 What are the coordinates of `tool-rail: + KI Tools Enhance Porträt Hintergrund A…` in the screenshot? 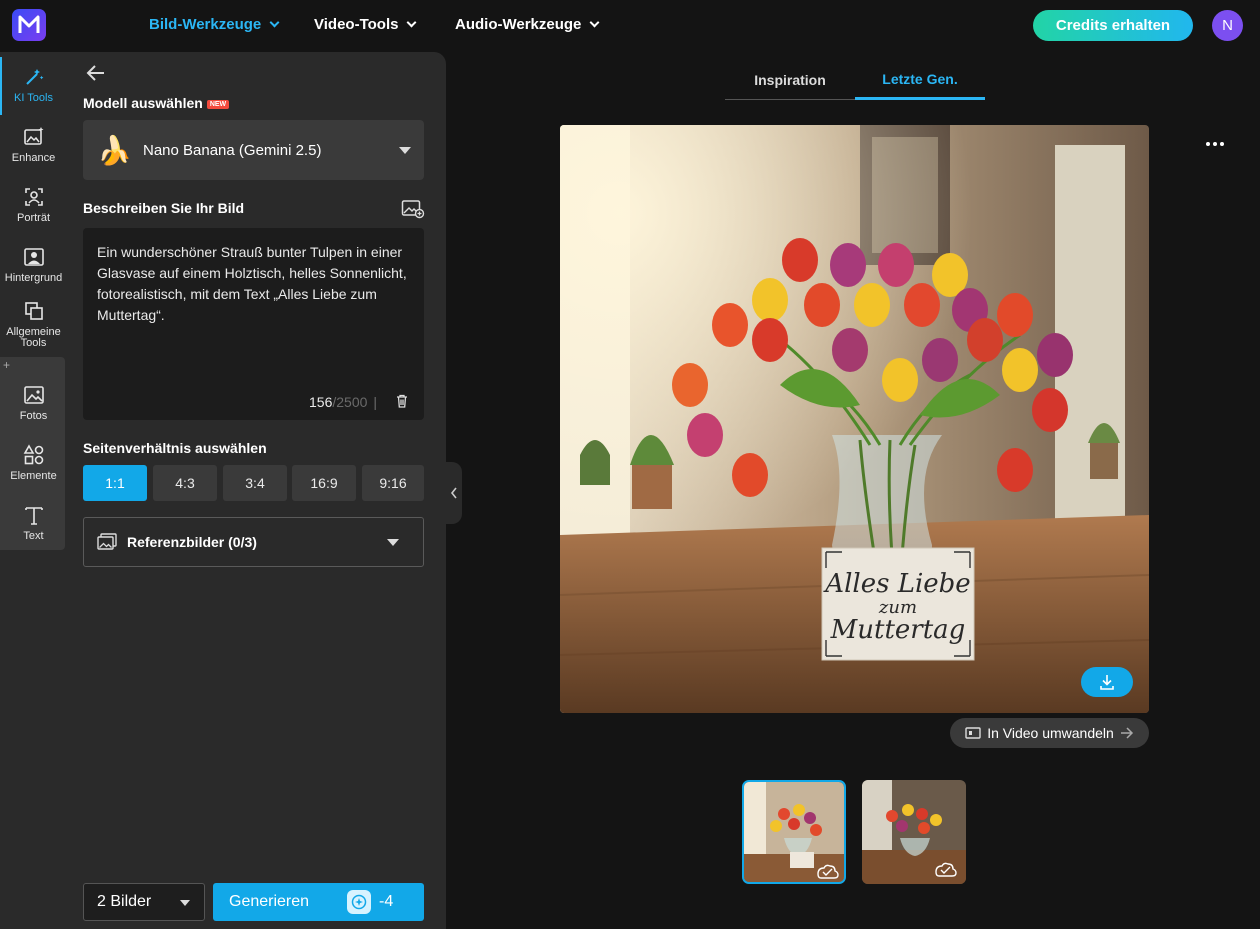 It's located at (33, 490).